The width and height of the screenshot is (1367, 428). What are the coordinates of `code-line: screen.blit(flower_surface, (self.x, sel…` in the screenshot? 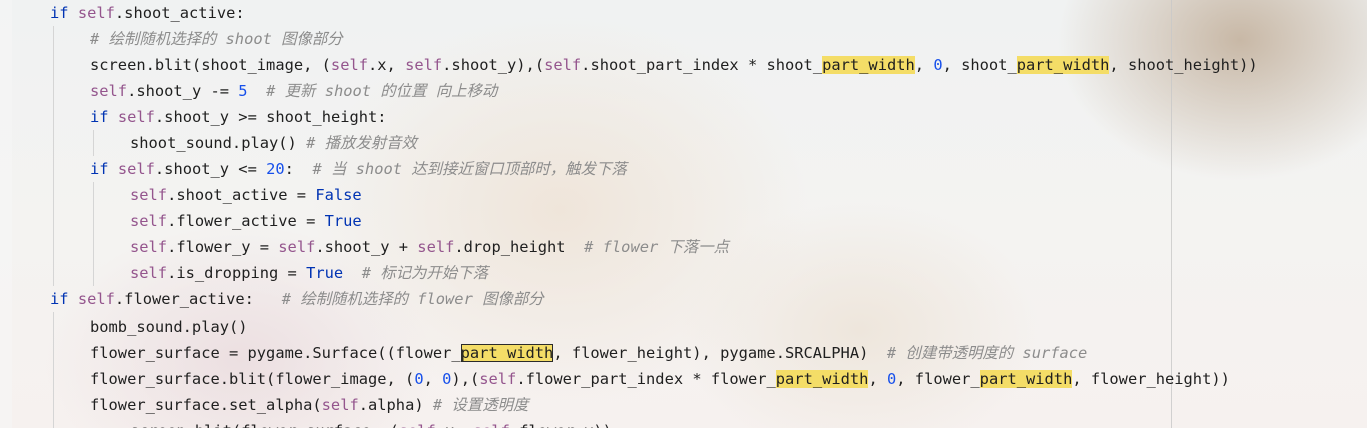 It's located at (371, 423).